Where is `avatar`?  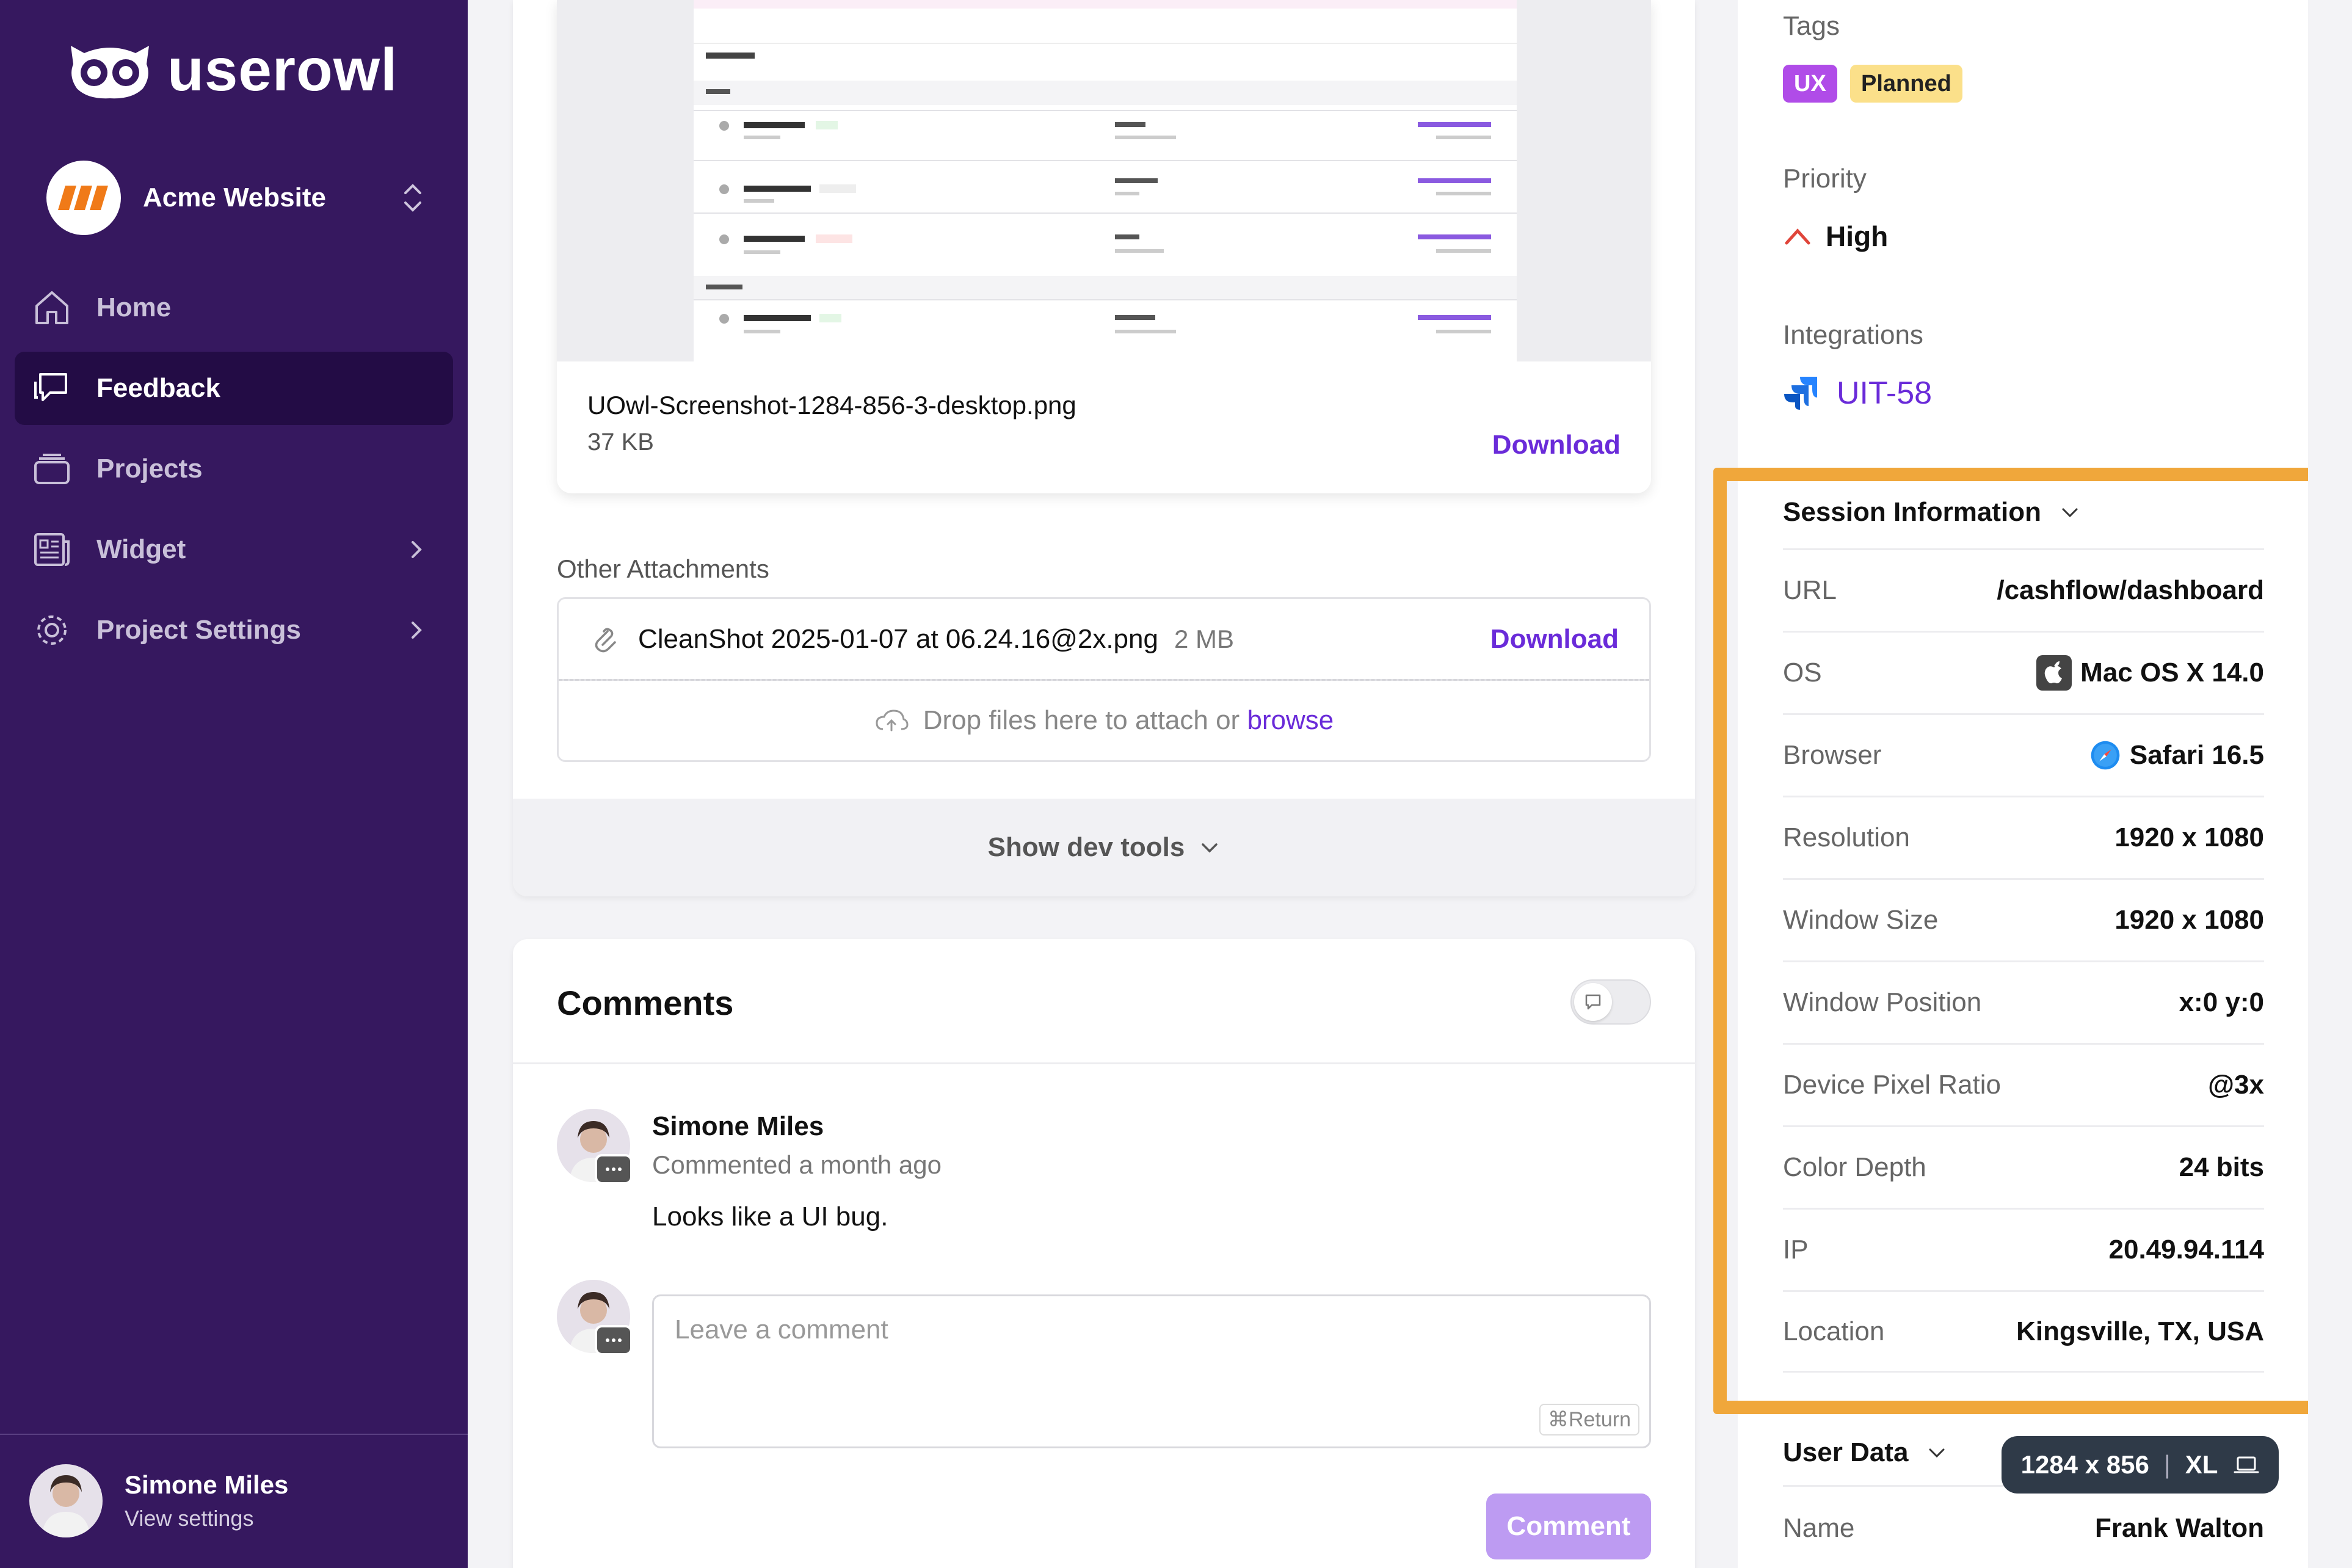 avatar is located at coordinates (66, 1500).